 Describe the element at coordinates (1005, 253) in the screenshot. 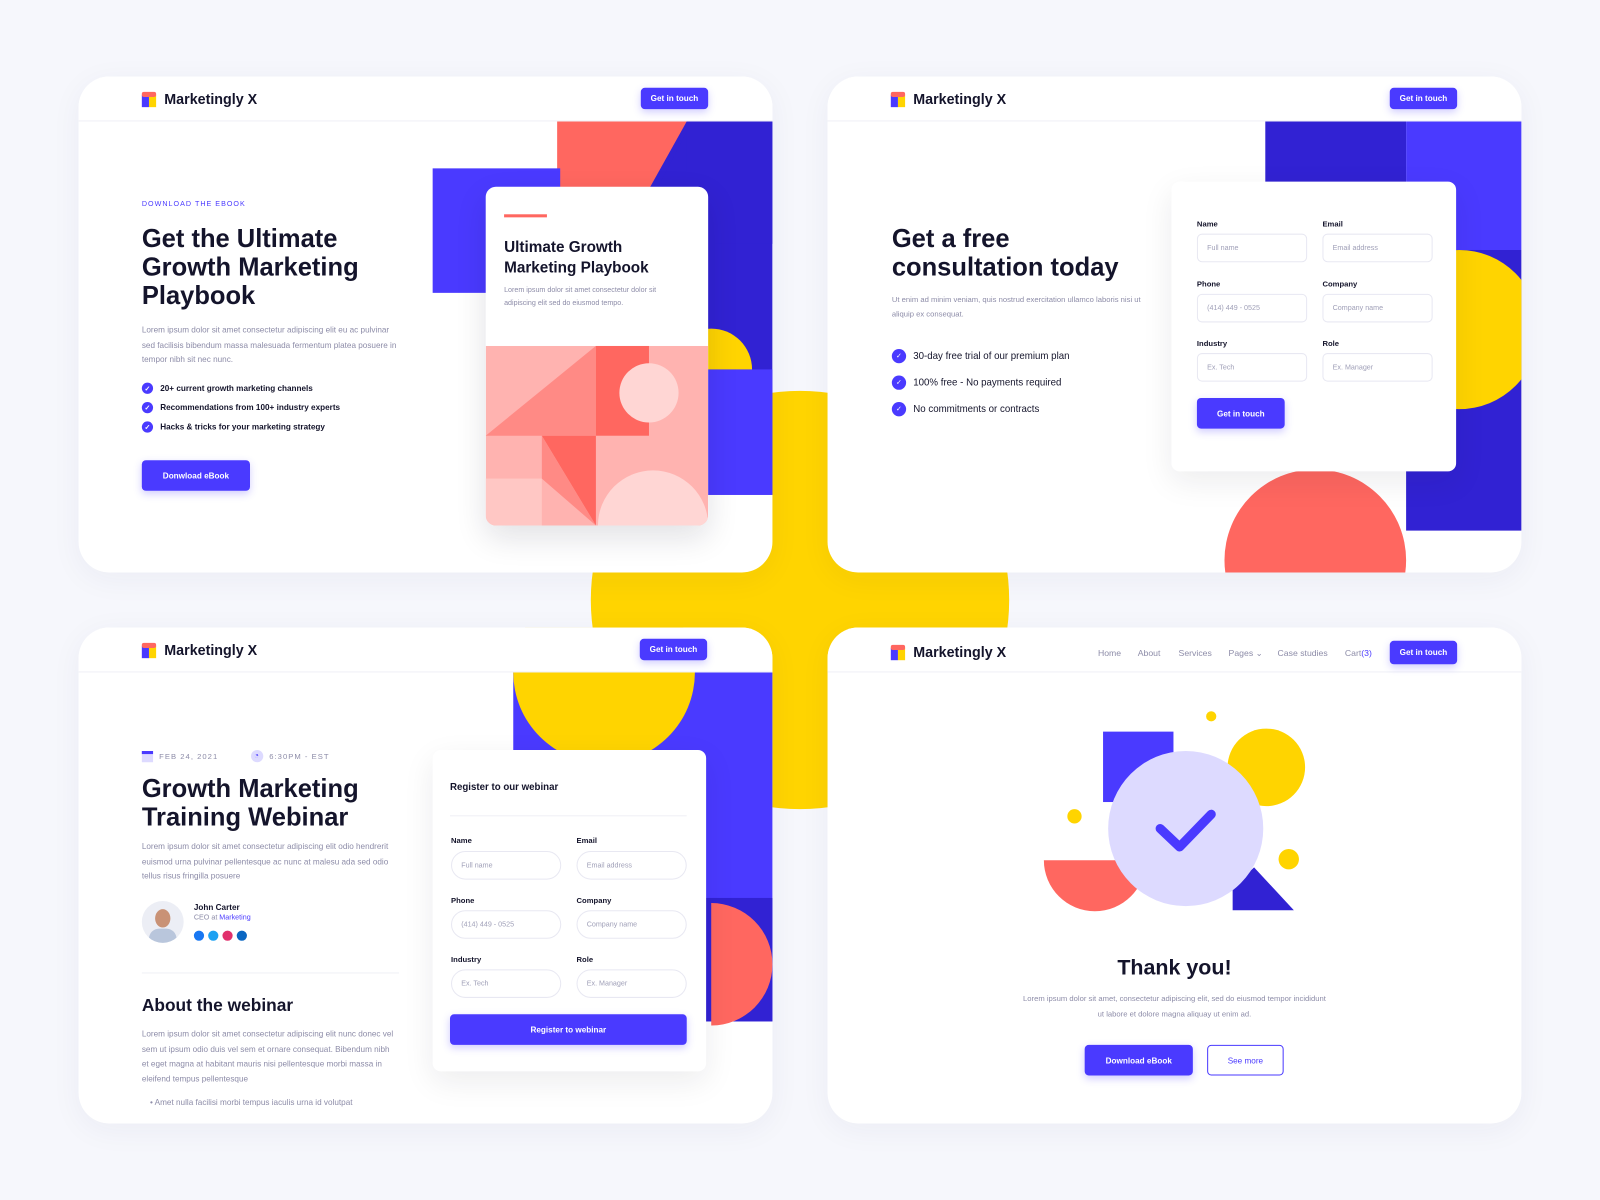

I see `page-title: Get a free consultation today` at that location.